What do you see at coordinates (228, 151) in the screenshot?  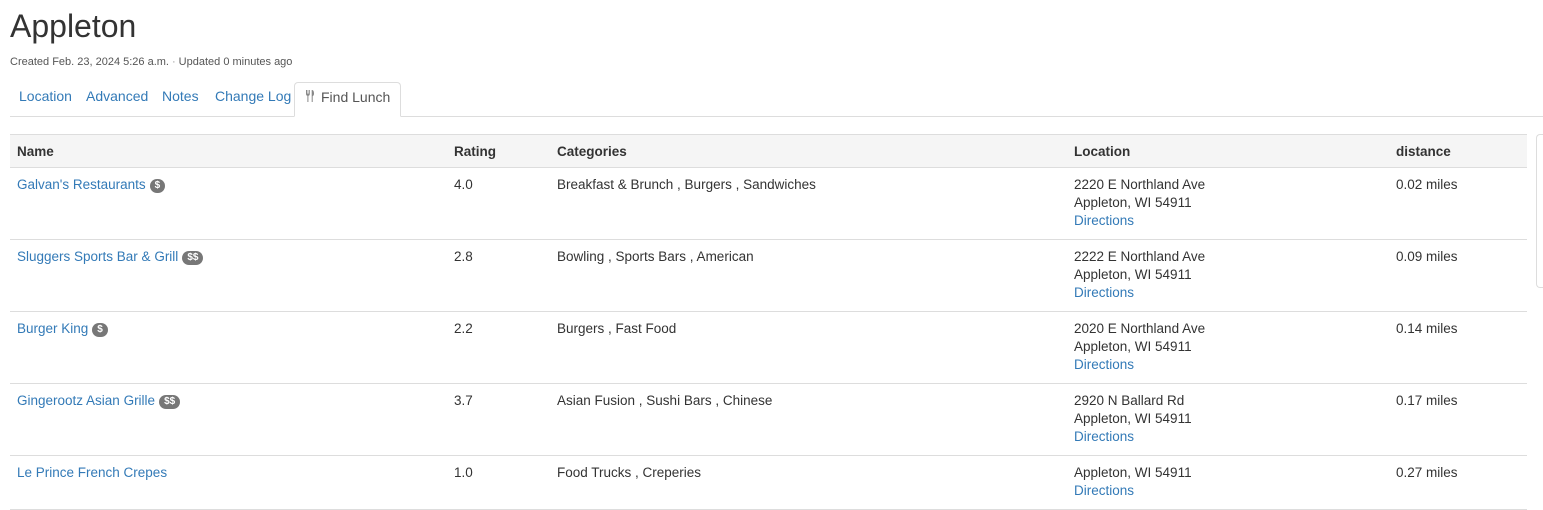 I see `column-header-name: Name` at bounding box center [228, 151].